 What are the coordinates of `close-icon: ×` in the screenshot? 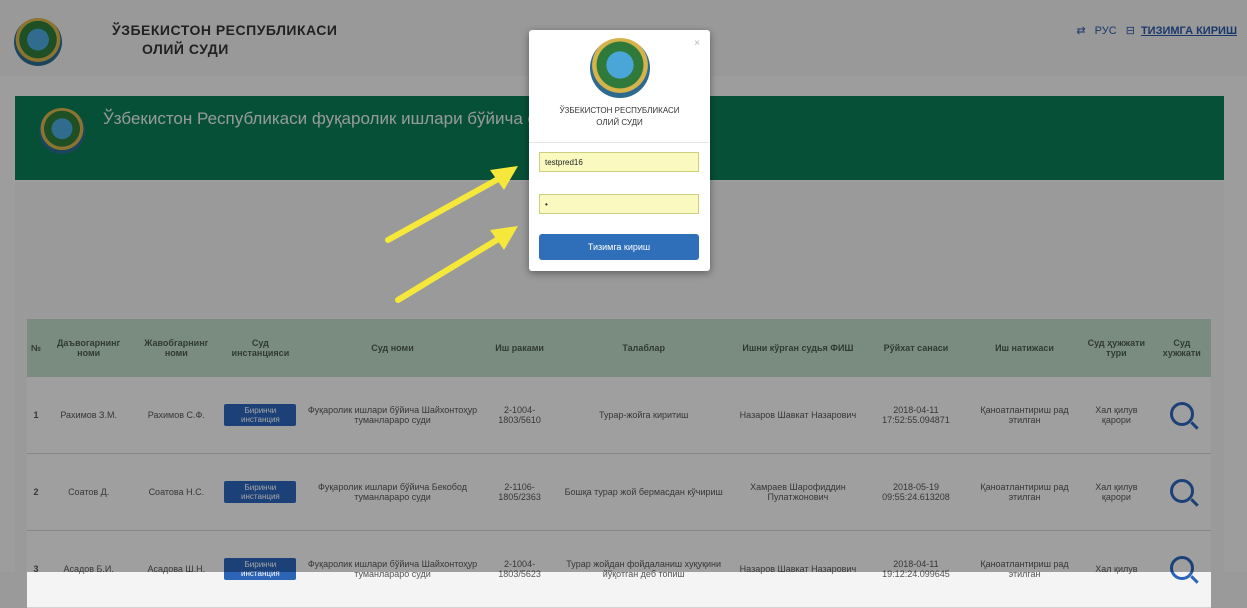 It's located at (697, 43).